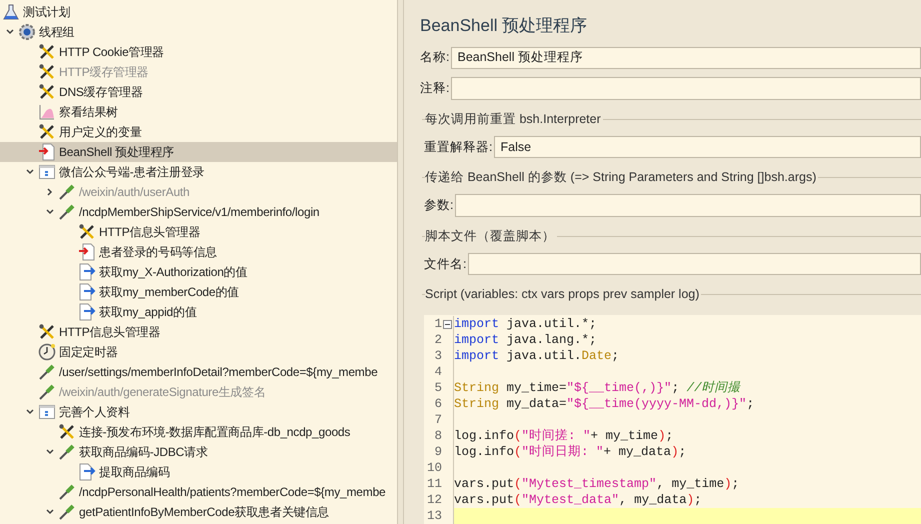  What do you see at coordinates (438, 388) in the screenshot?
I see `line-number: 5` at bounding box center [438, 388].